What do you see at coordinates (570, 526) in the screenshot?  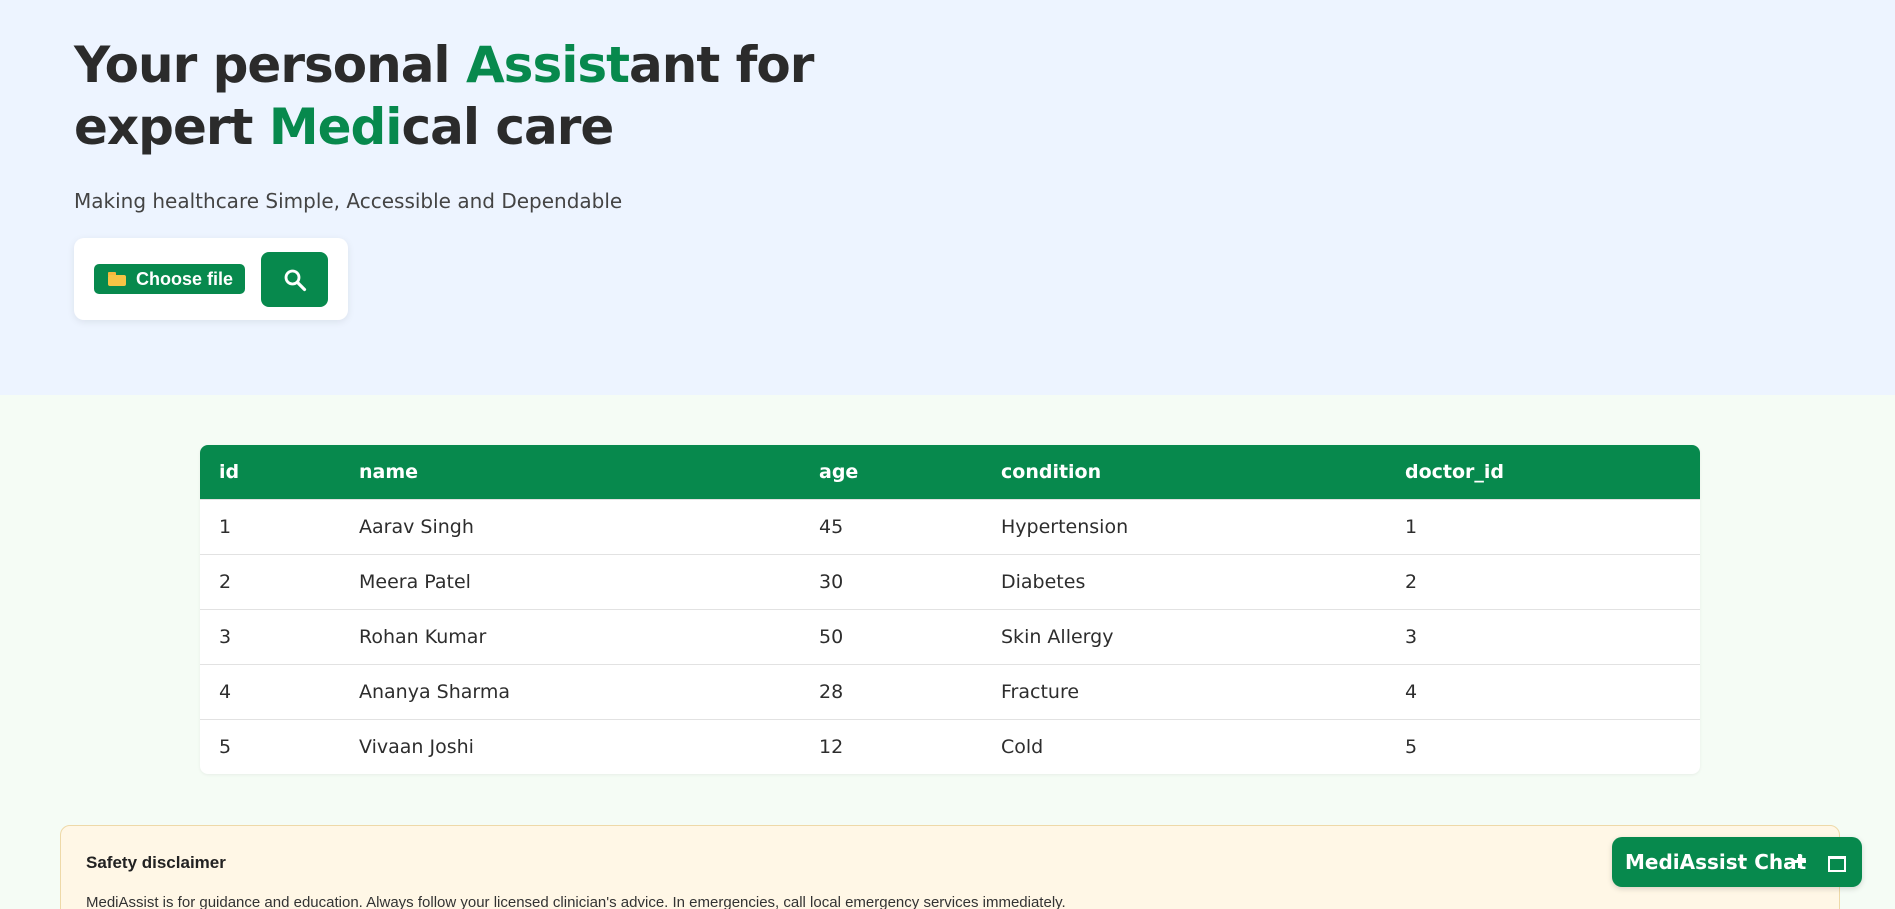 I see `cell-name: Aarav Singh` at bounding box center [570, 526].